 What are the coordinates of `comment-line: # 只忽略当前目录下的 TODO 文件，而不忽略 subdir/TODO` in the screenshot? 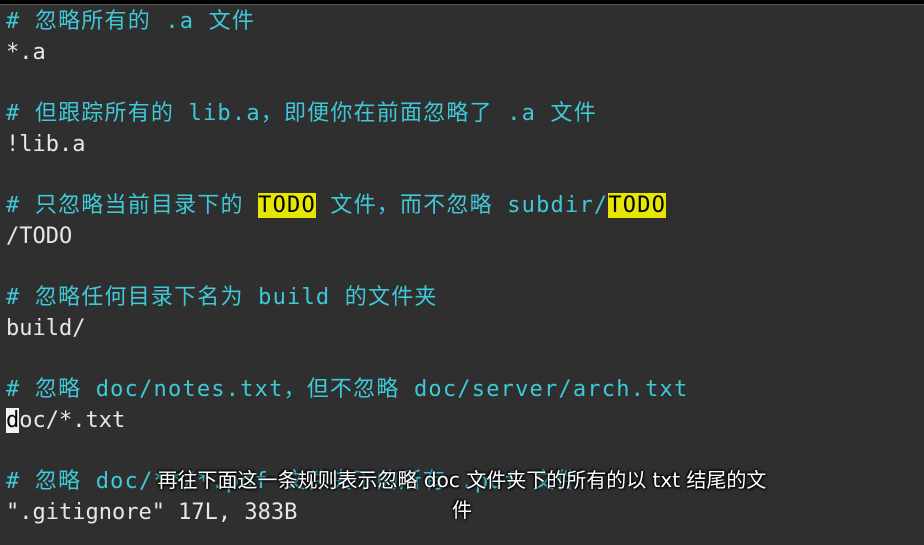 It's located at (336, 206).